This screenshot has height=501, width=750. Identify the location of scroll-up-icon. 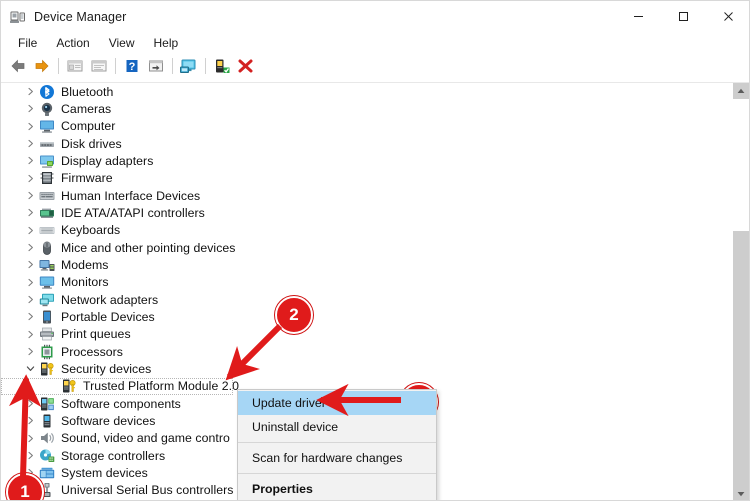
(741, 91).